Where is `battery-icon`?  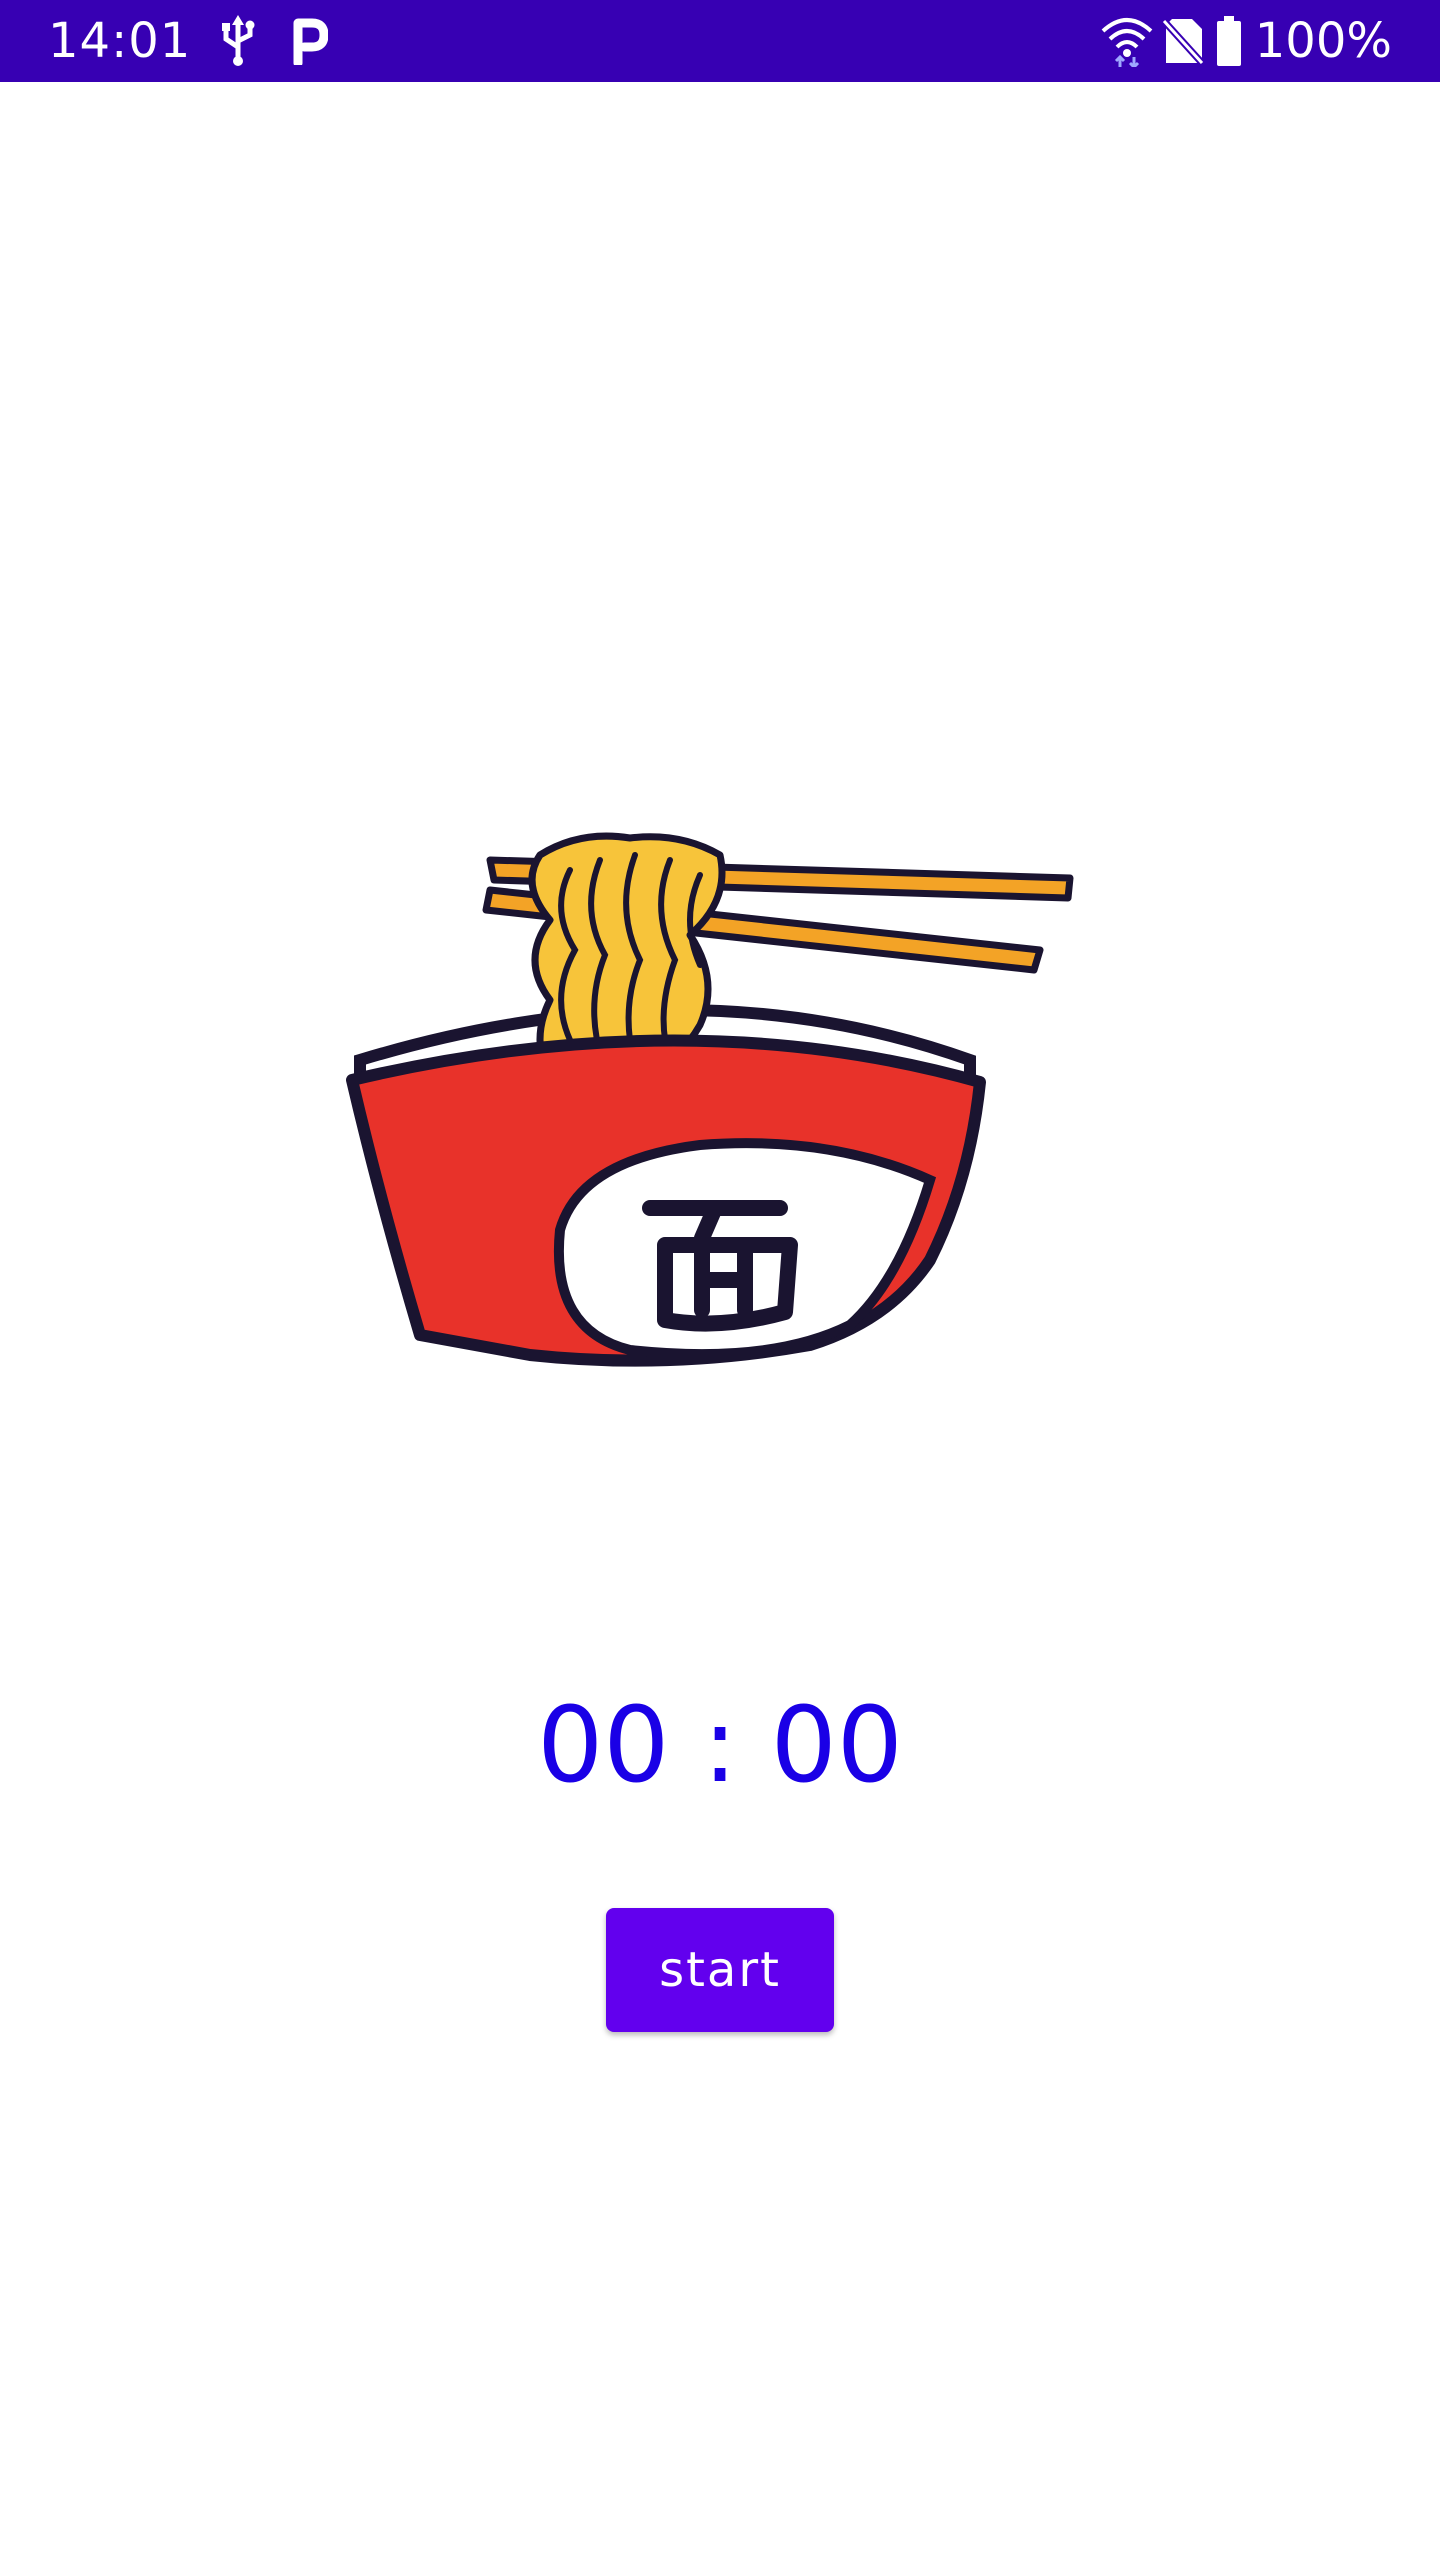
battery-icon is located at coordinates (1229, 41).